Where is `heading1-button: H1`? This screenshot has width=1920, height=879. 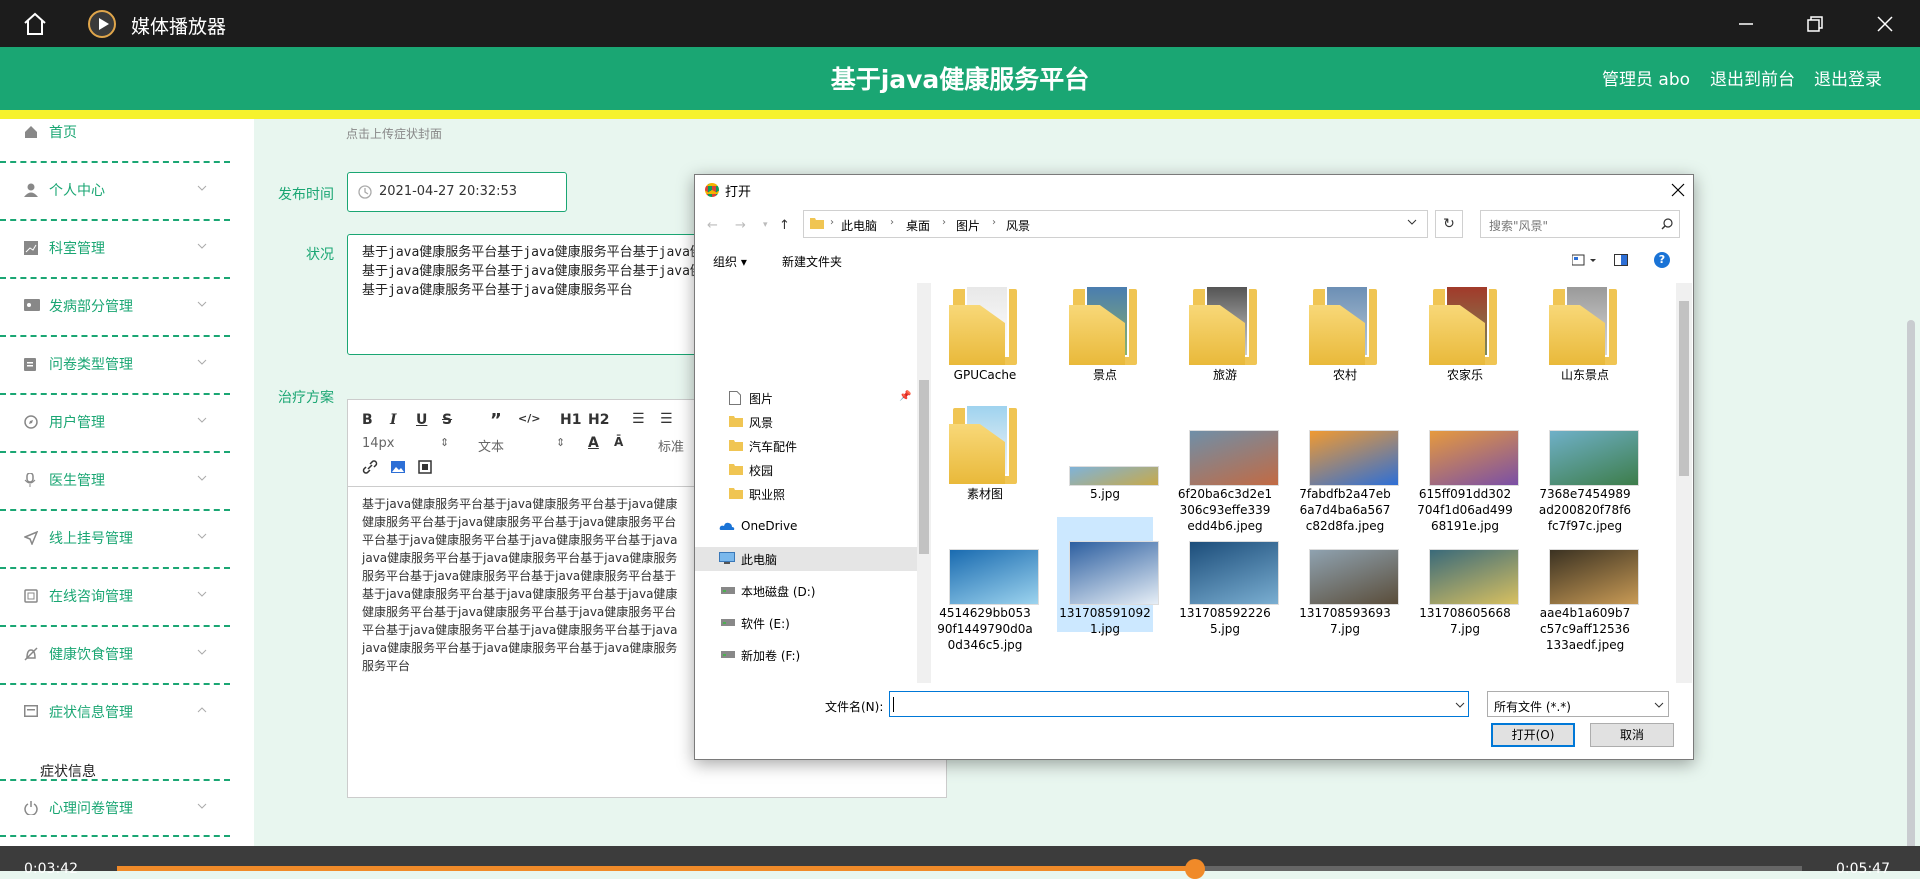 heading1-button: H1 is located at coordinates (570, 420).